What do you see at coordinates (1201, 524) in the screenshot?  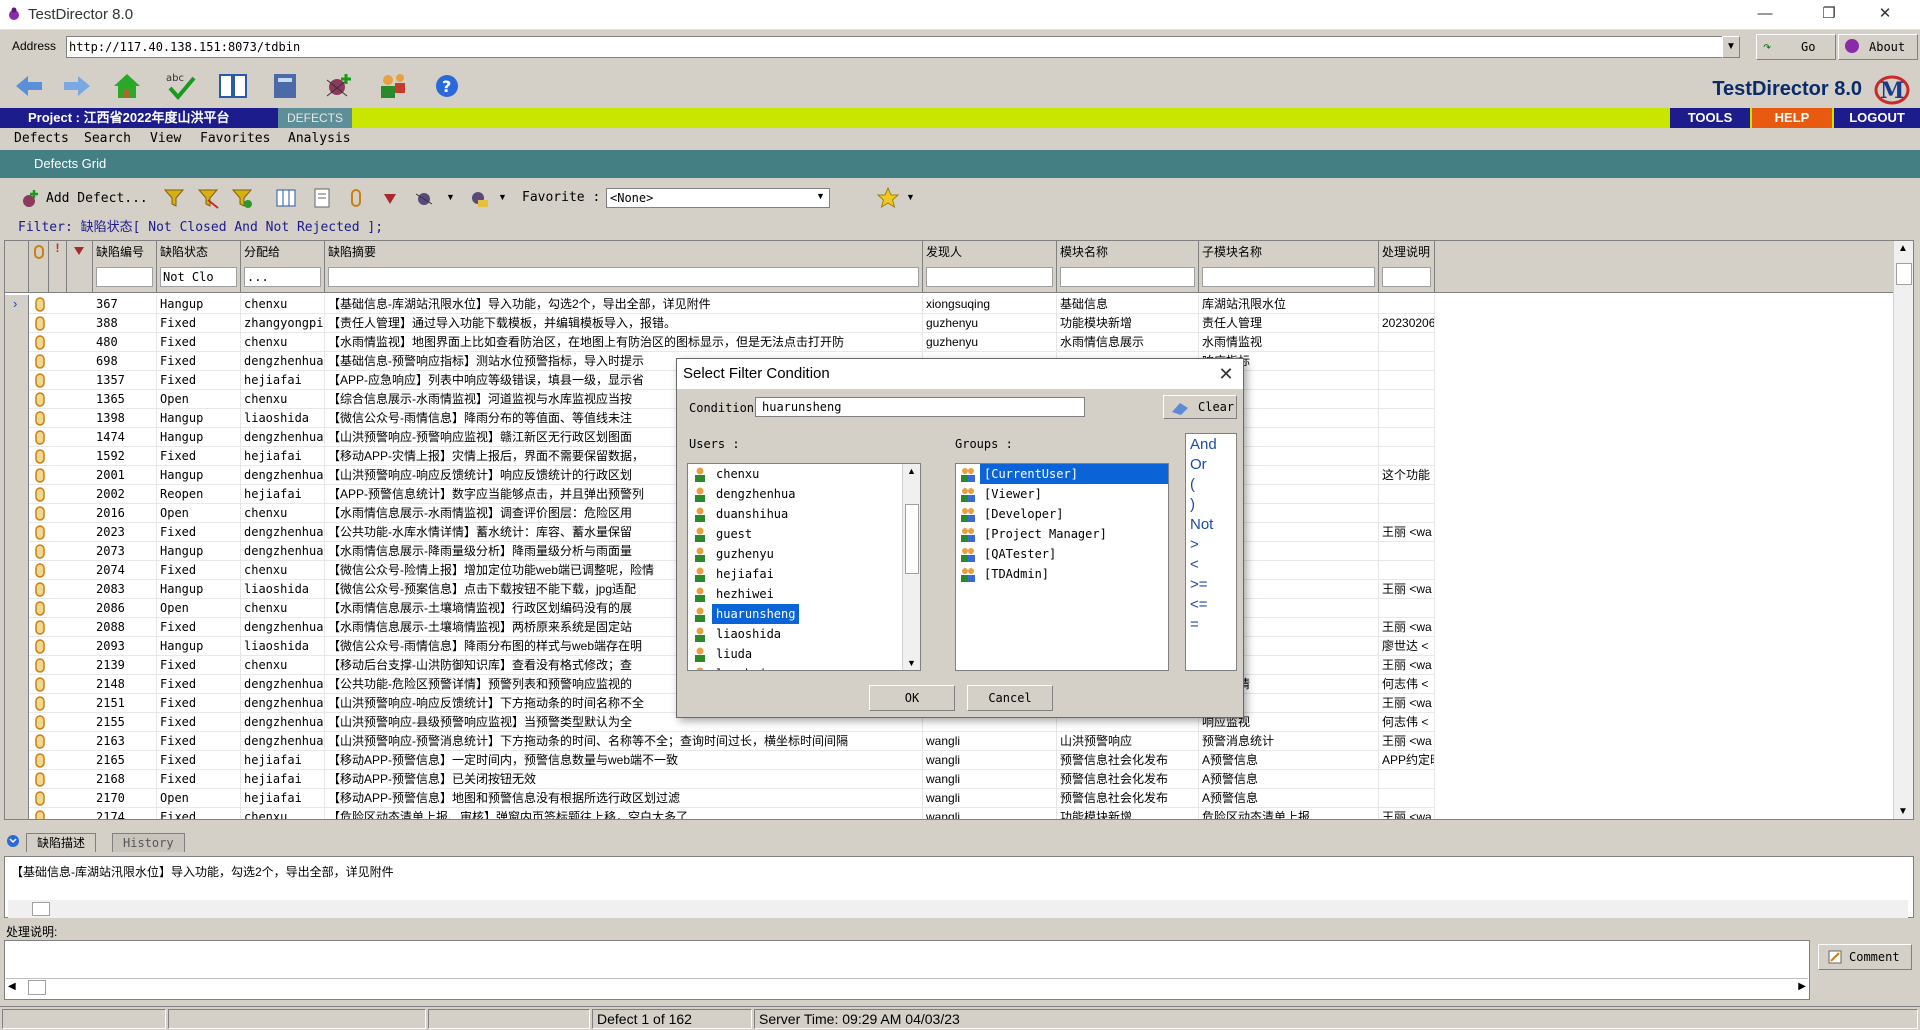 I see `operator-item: Not` at bounding box center [1201, 524].